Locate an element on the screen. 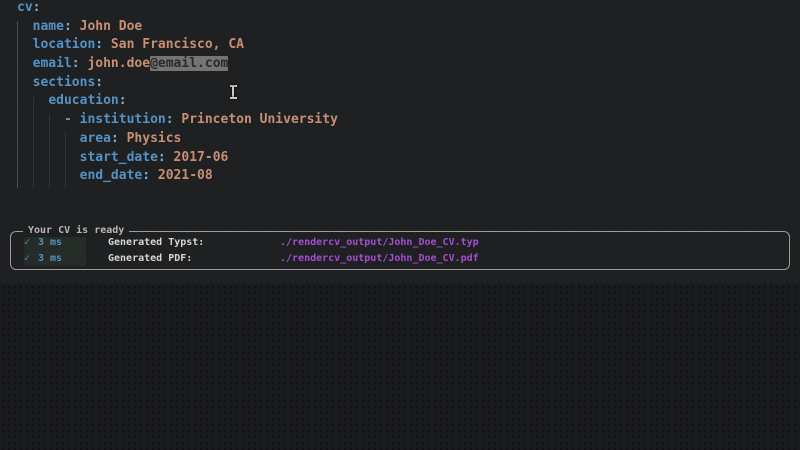 Image resolution: width=800 pixels, height=450 pixels. yaml-key: end_date is located at coordinates (111, 176).